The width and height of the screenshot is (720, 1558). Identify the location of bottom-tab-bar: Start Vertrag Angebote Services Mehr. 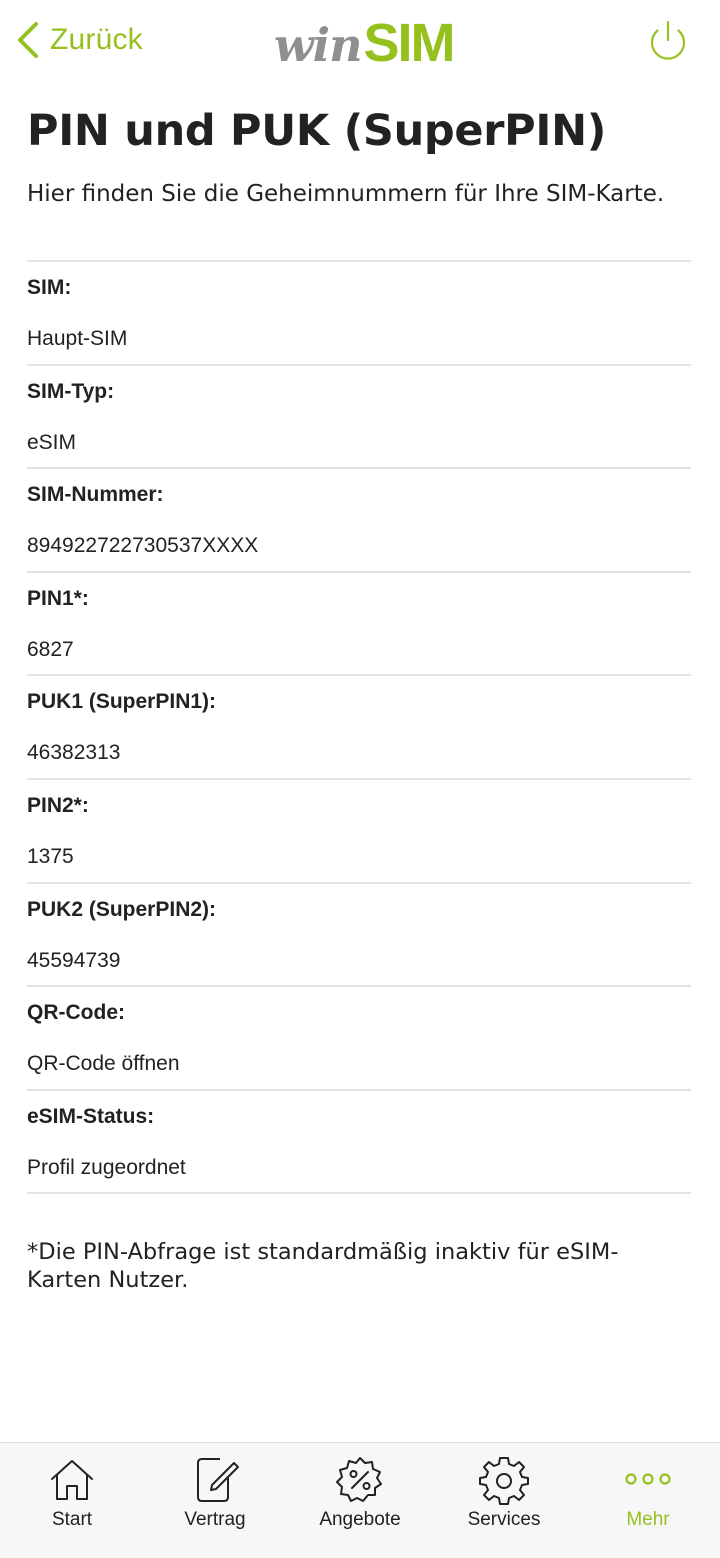
(360, 1500).